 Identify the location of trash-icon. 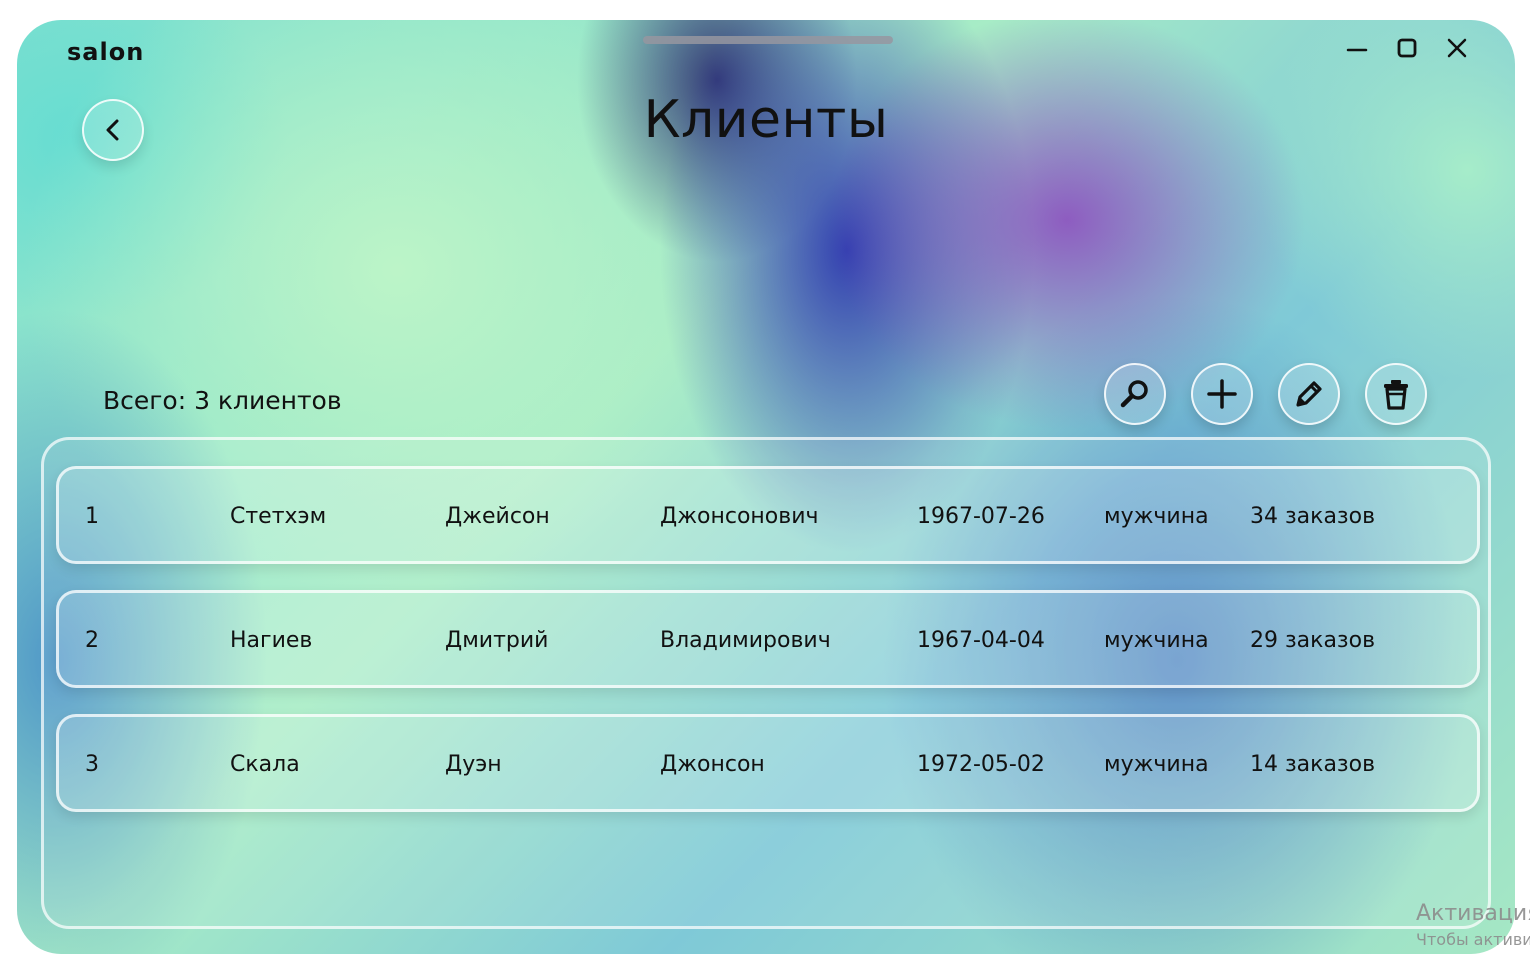
(1396, 395).